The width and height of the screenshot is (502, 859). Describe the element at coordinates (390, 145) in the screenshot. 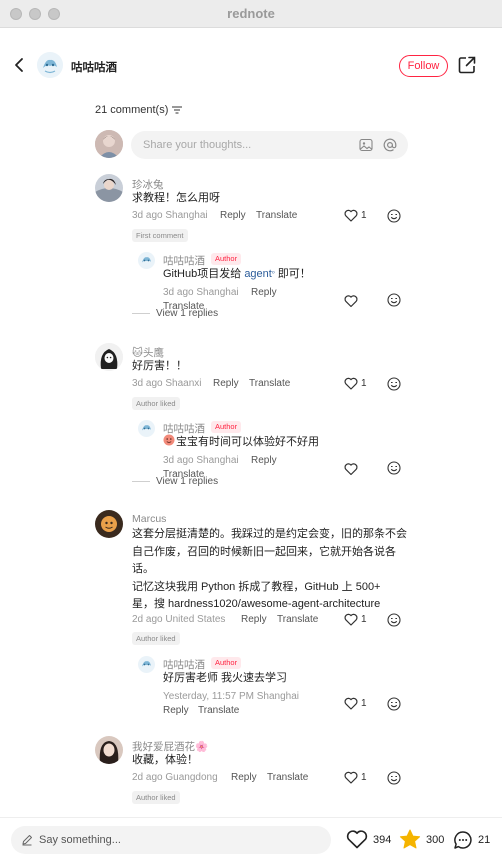

I see `mention-icon` at that location.